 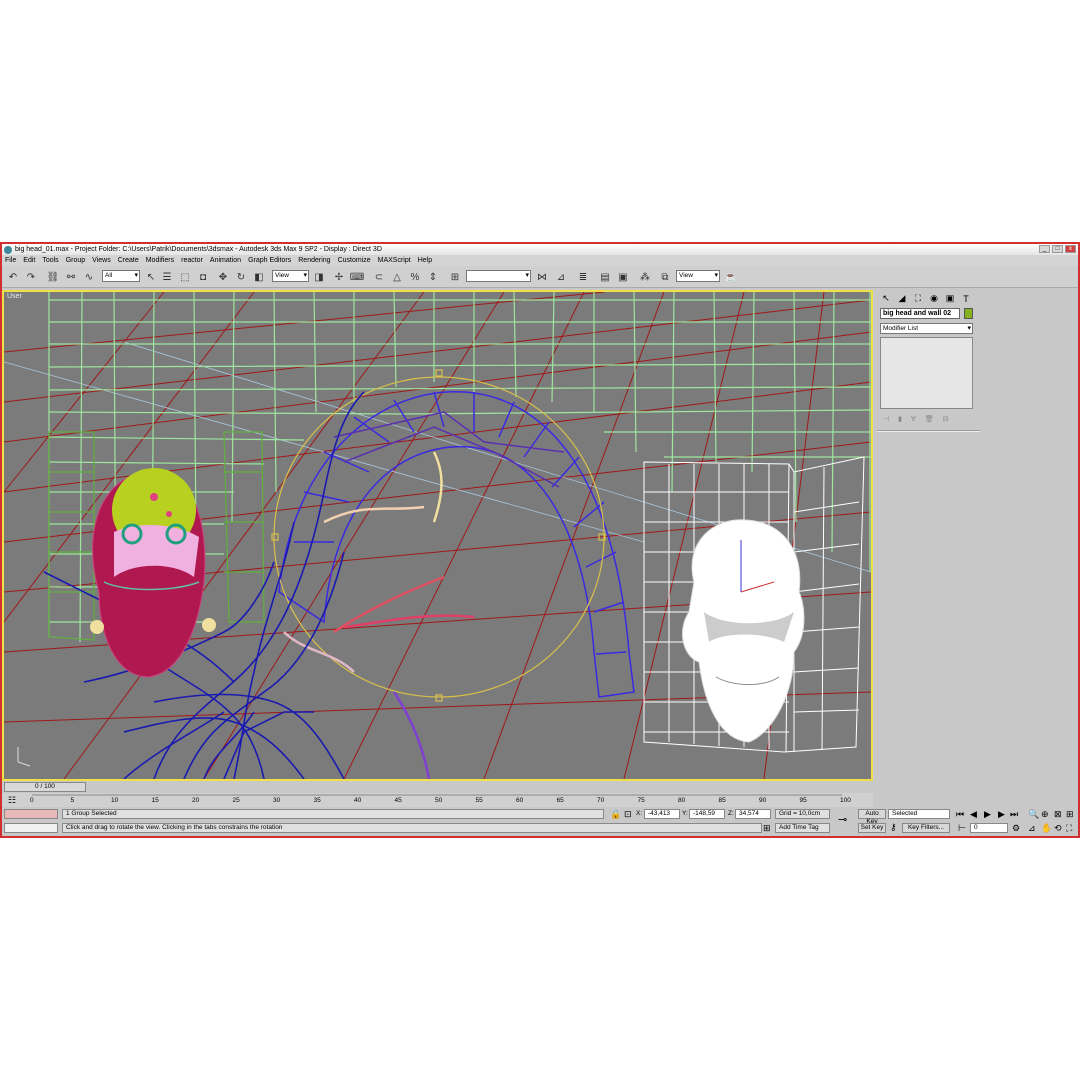 I want to click on key-mode-toggle-icon: ⊢, so click(x=962, y=828).